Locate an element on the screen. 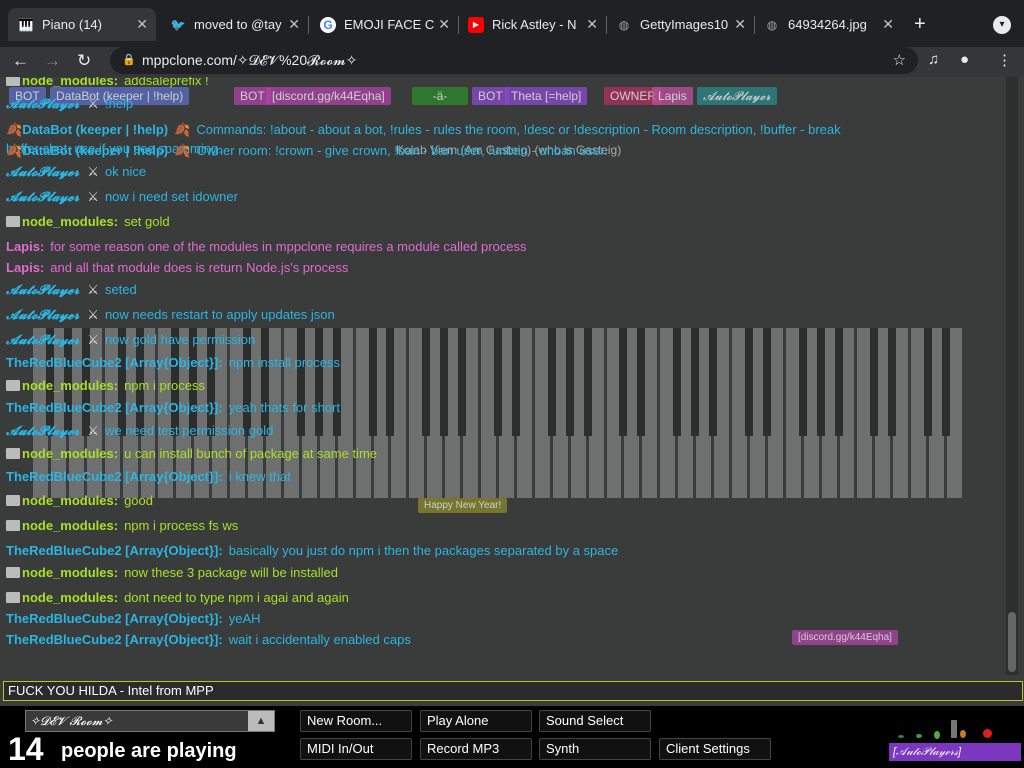  bookmark-star-icon: ☆ is located at coordinates (899, 60).